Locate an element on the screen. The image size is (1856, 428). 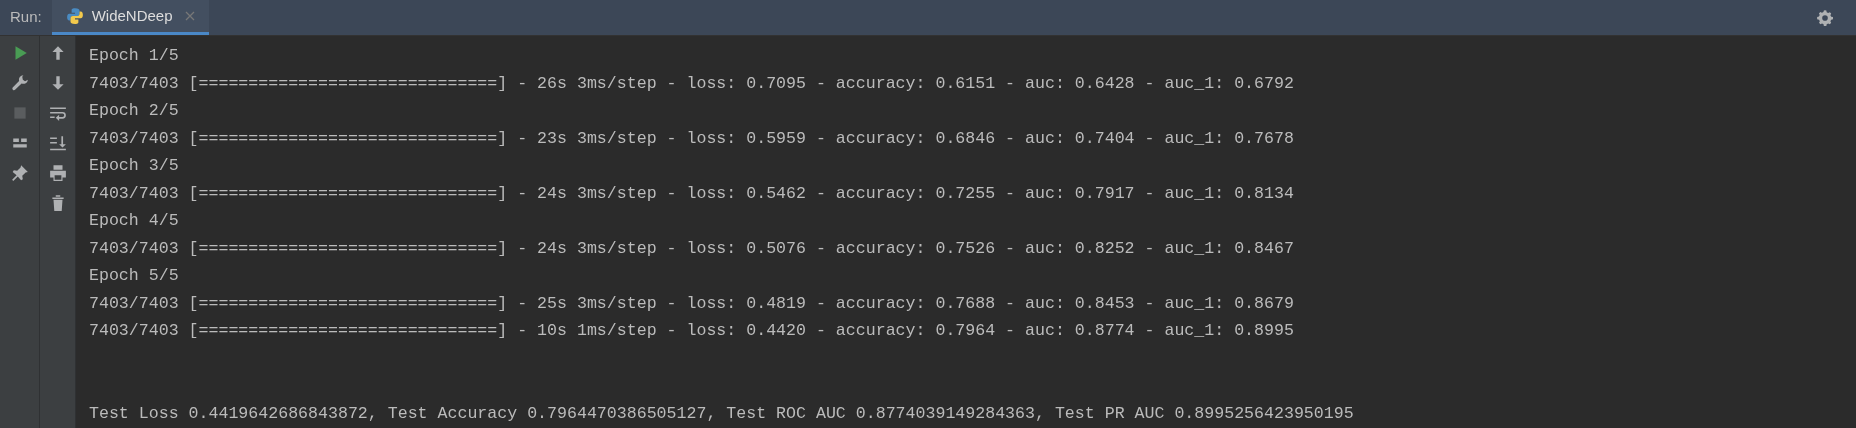
run-tab: WideNDeep is located at coordinates (130, 17).